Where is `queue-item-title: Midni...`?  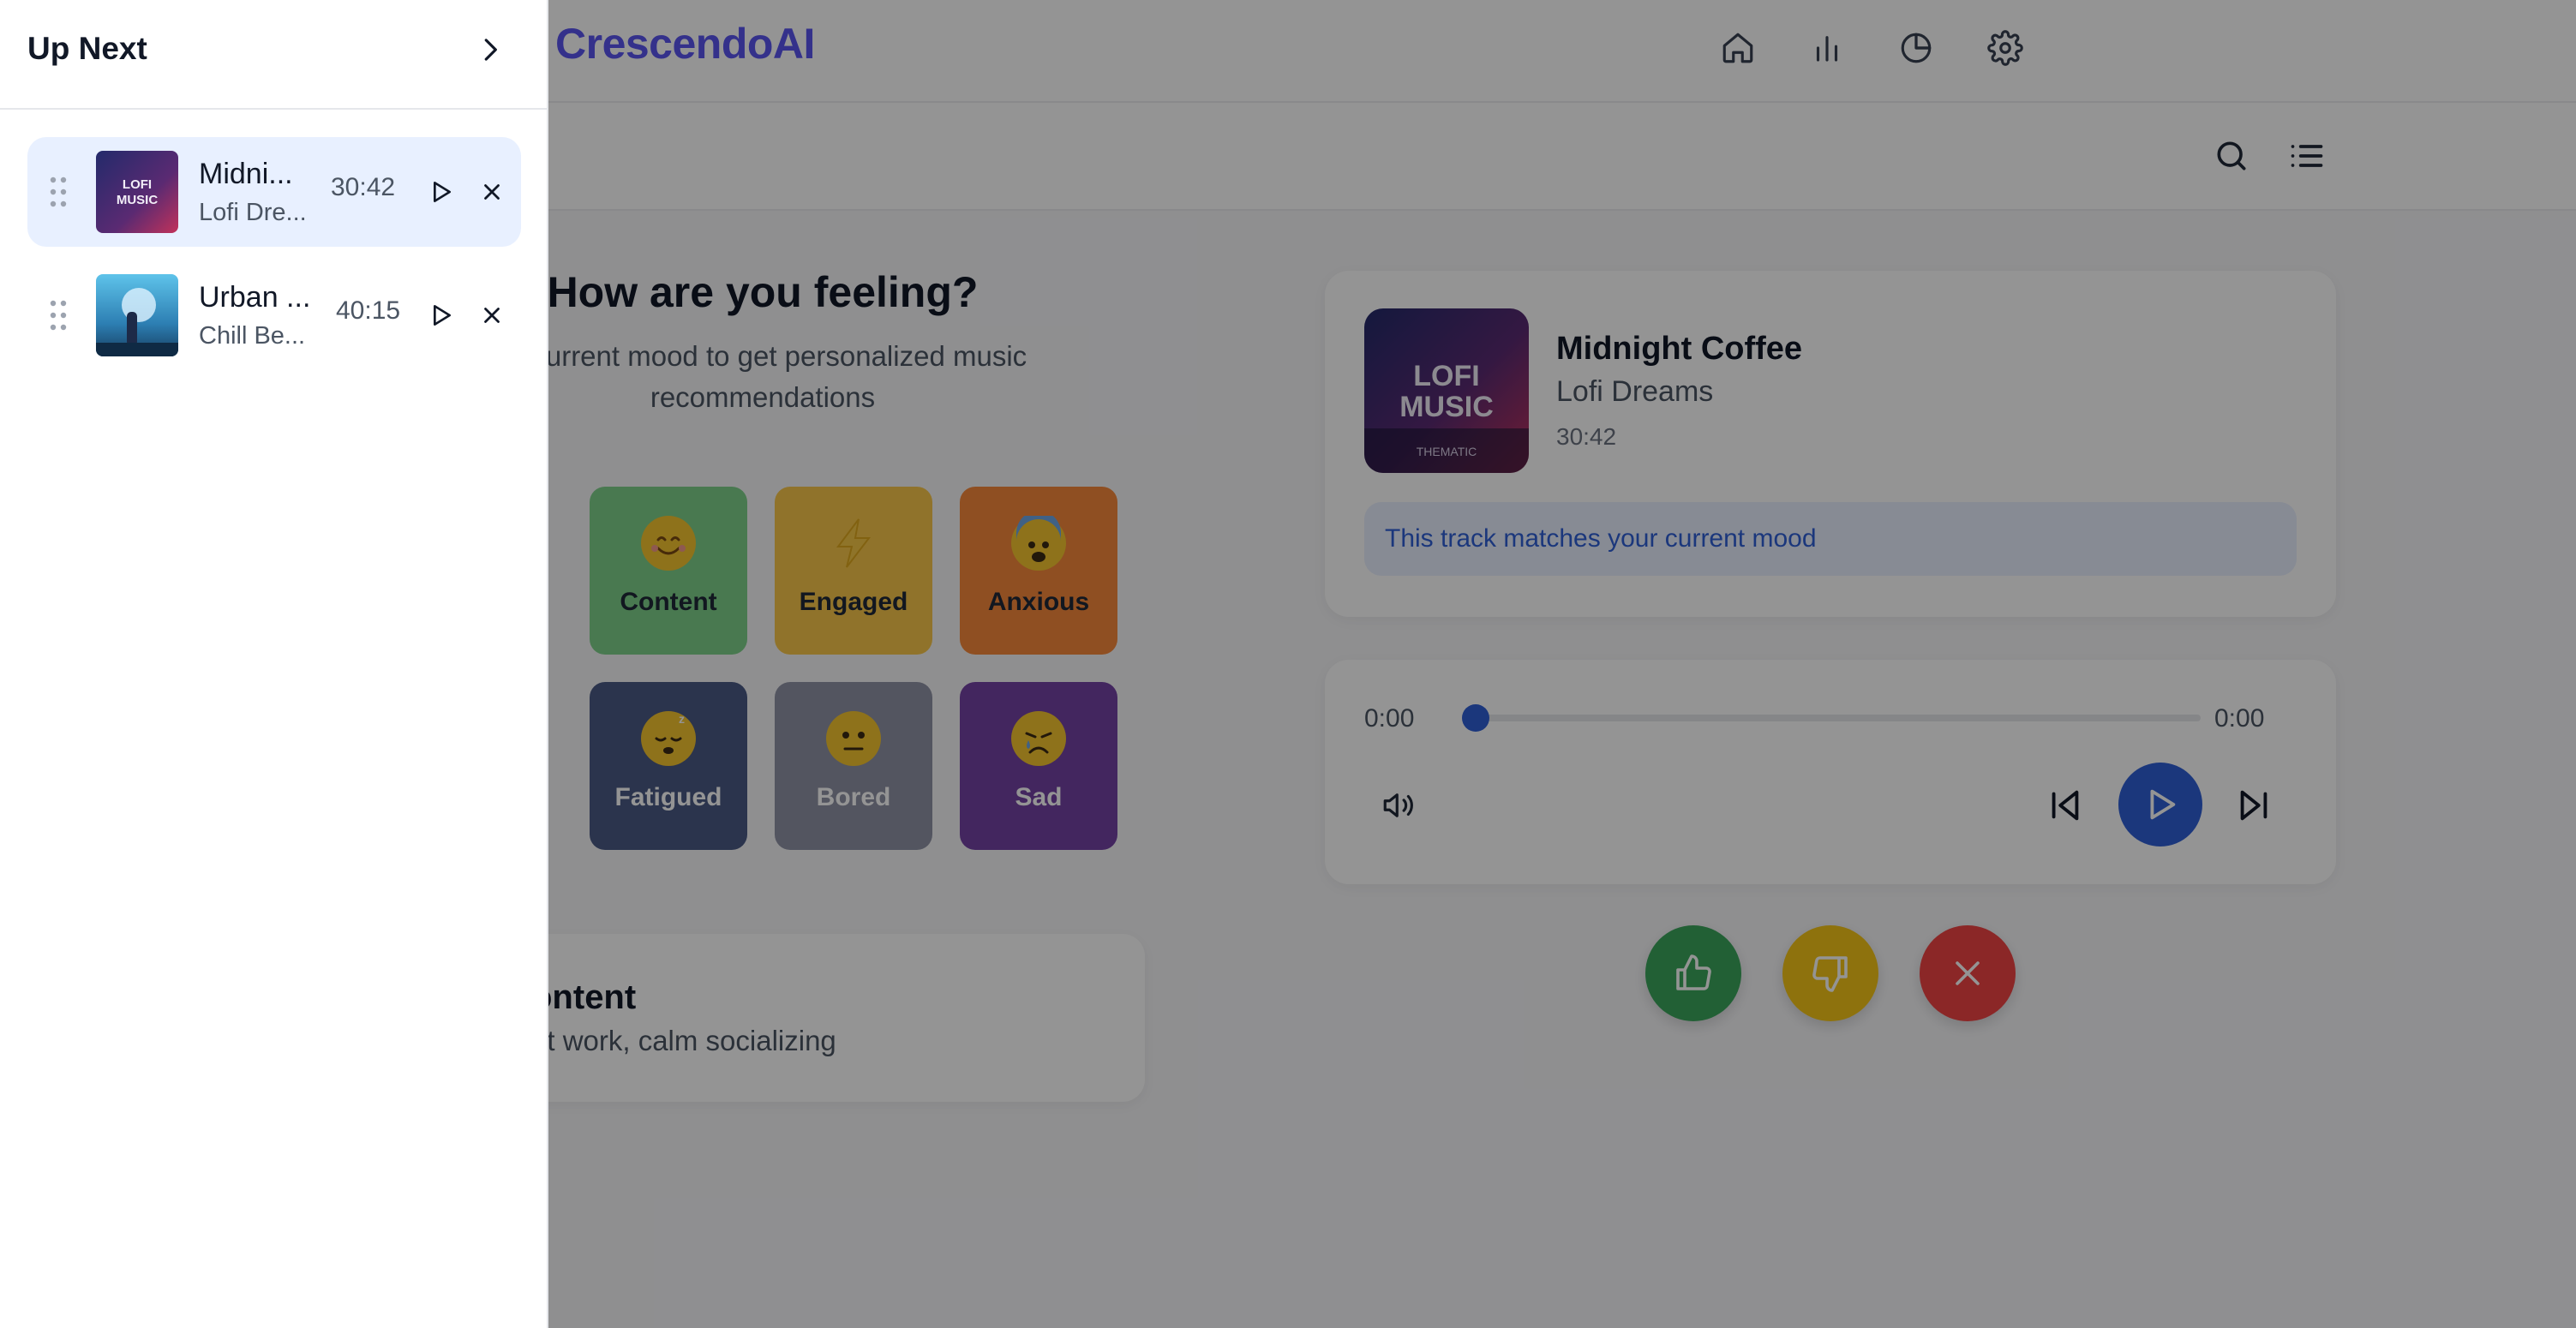
queue-item-title: Midni... is located at coordinates (246, 174).